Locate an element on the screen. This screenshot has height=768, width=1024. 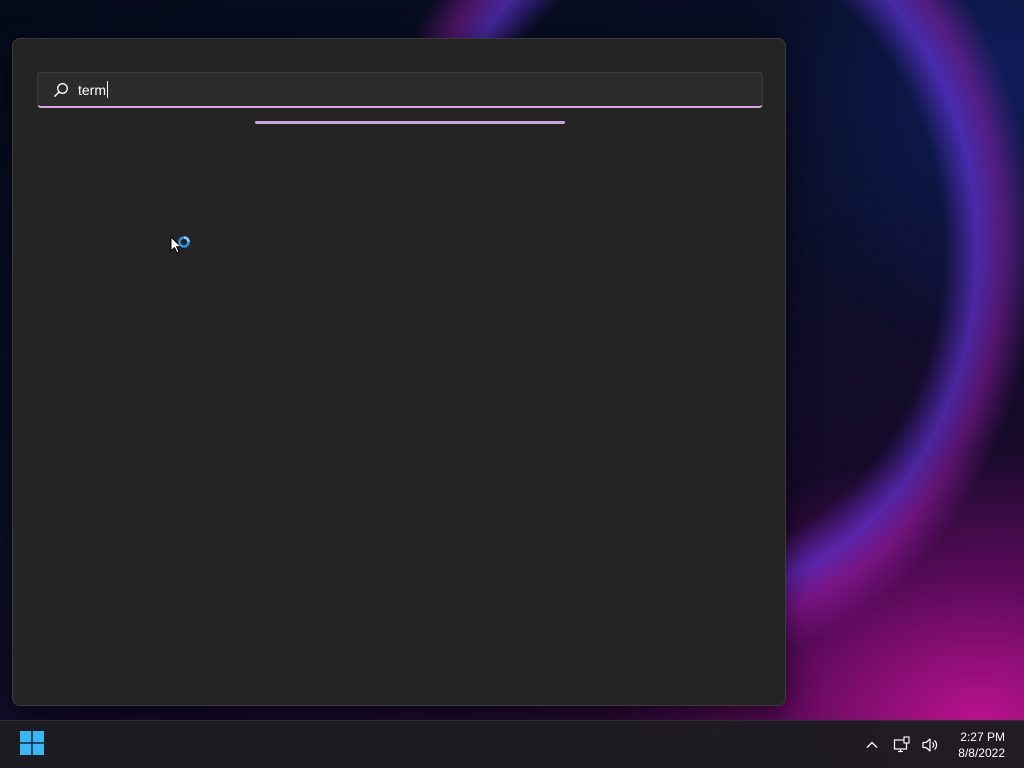
network-icon is located at coordinates (902, 745).